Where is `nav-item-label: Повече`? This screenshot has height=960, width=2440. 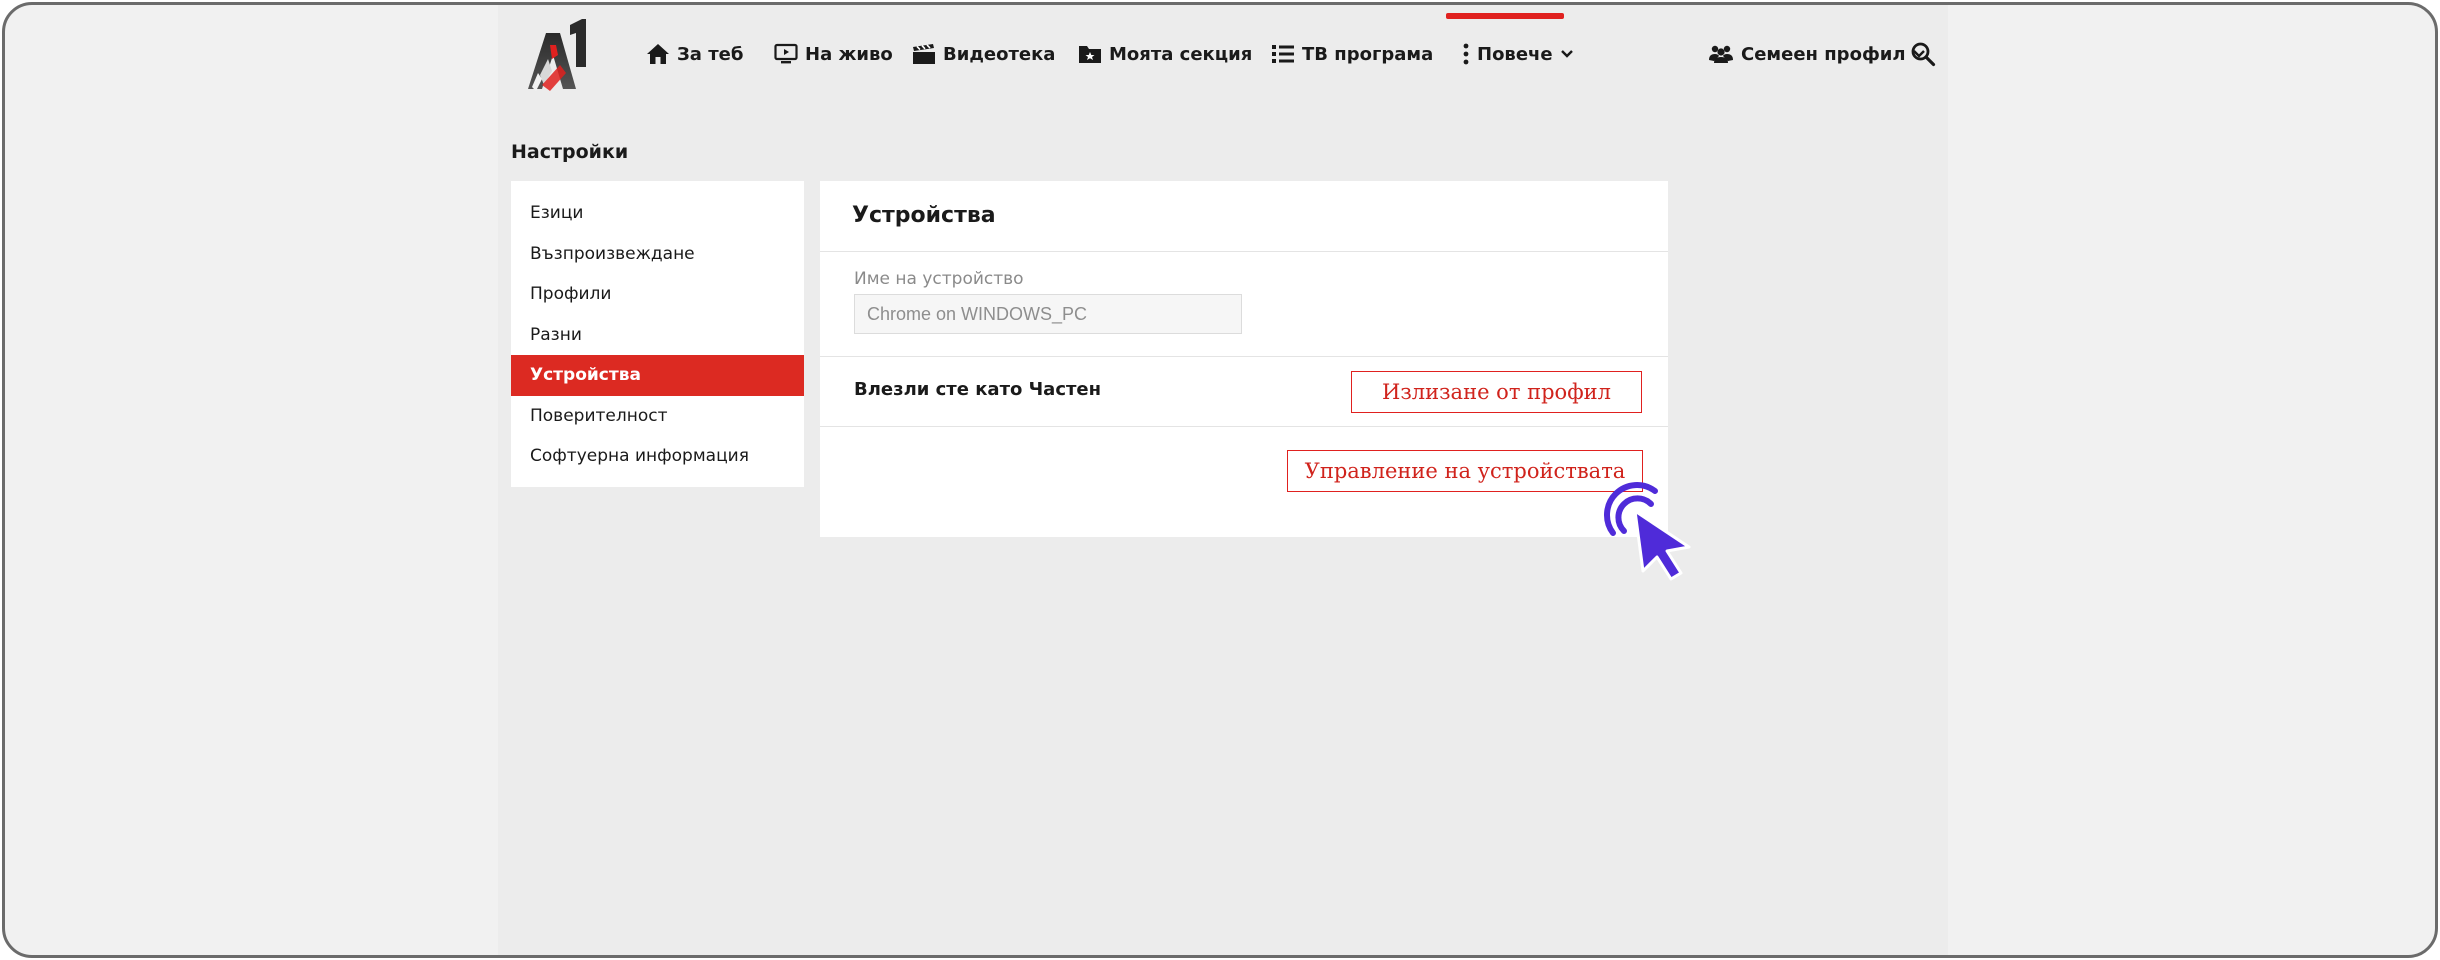 nav-item-label: Повече is located at coordinates (1515, 54).